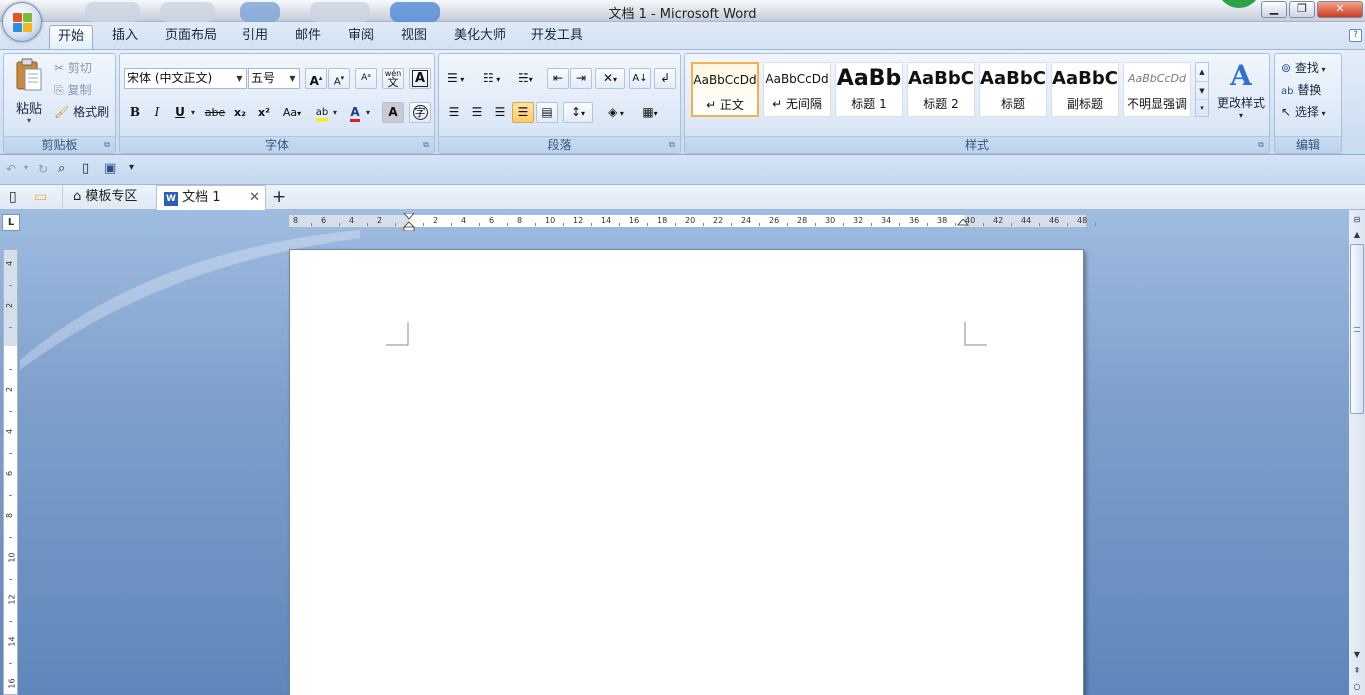  What do you see at coordinates (1302, 9) in the screenshot?
I see `maximize-button: ❐` at bounding box center [1302, 9].